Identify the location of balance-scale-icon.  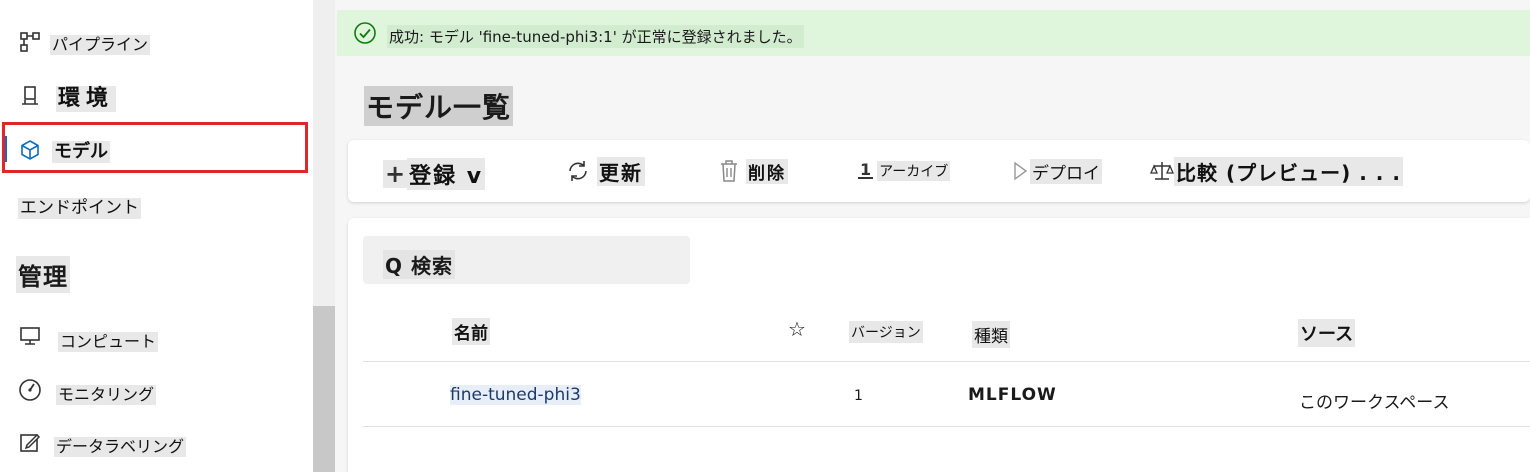
(1162, 171).